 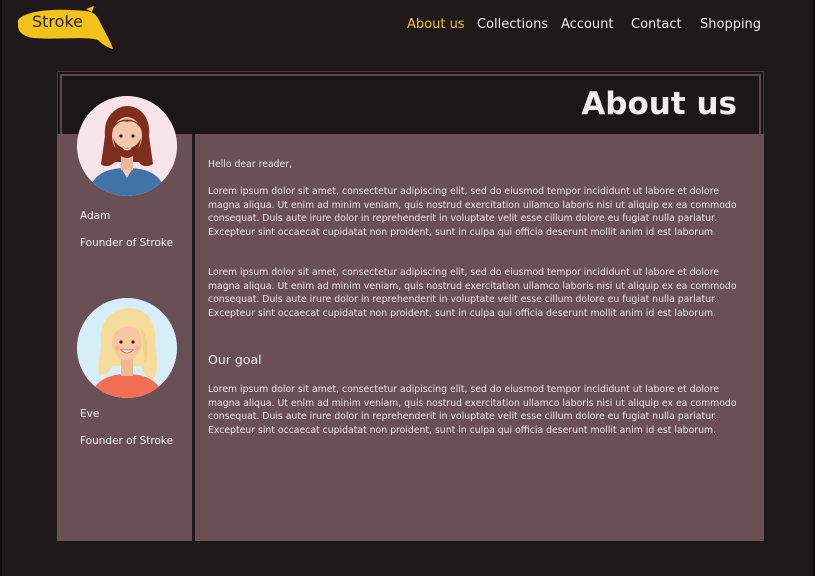 What do you see at coordinates (587, 24) in the screenshot?
I see `nav-item-account: Account` at bounding box center [587, 24].